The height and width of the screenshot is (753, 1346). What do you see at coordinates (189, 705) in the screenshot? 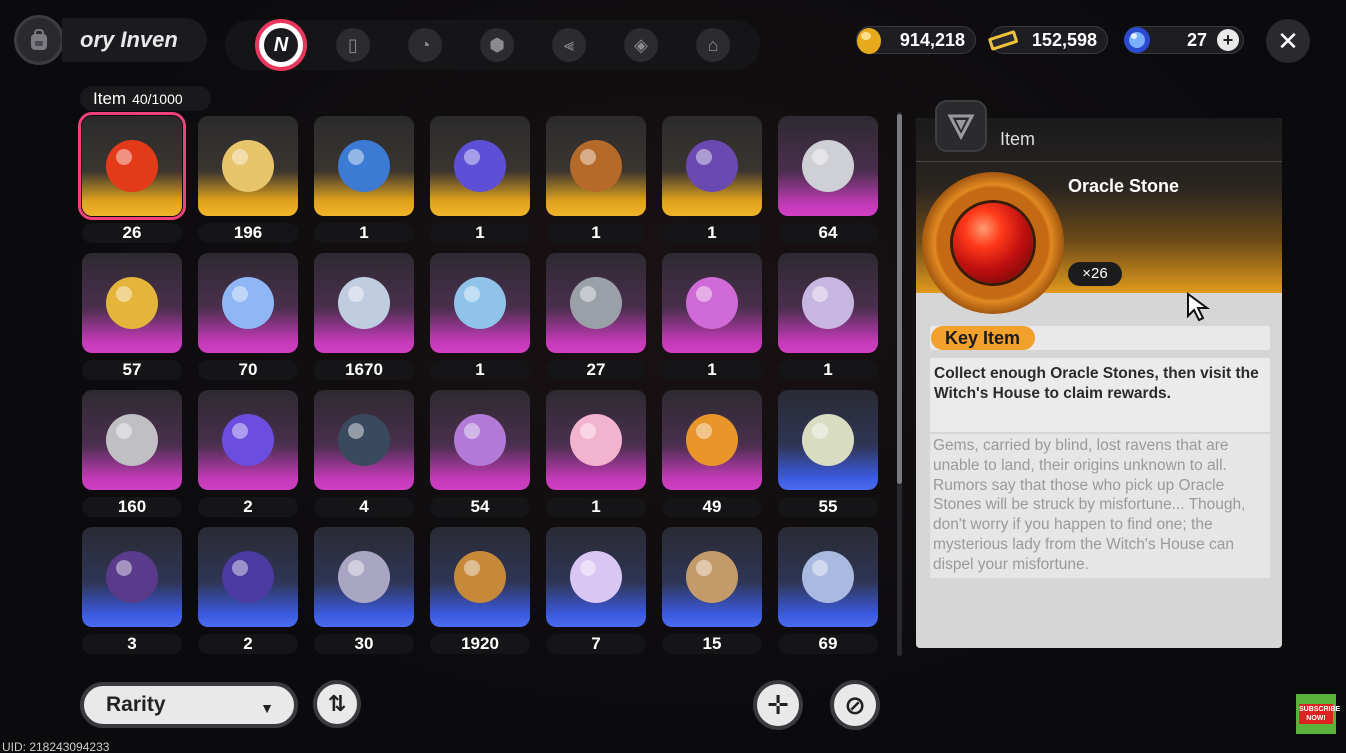
I see `sort-dropdown: Rarity ▼` at bounding box center [189, 705].